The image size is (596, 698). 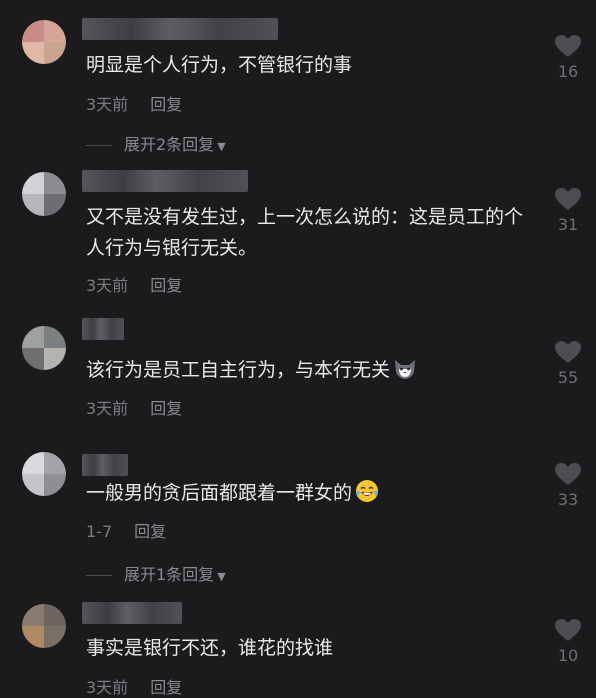 I want to click on expand-replies: 展开1条回复 ▼, so click(x=156, y=573).